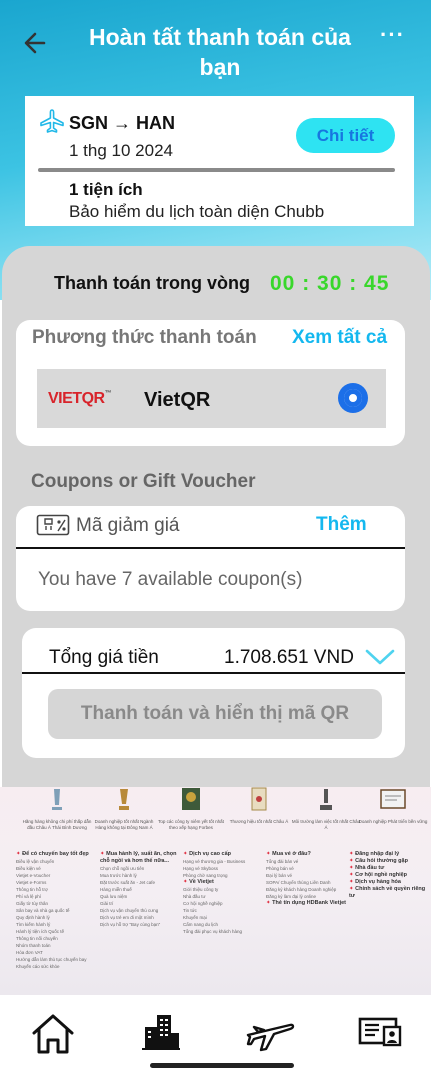 The height and width of the screenshot is (1074, 431). I want to click on plaque-icon, so click(191, 799).